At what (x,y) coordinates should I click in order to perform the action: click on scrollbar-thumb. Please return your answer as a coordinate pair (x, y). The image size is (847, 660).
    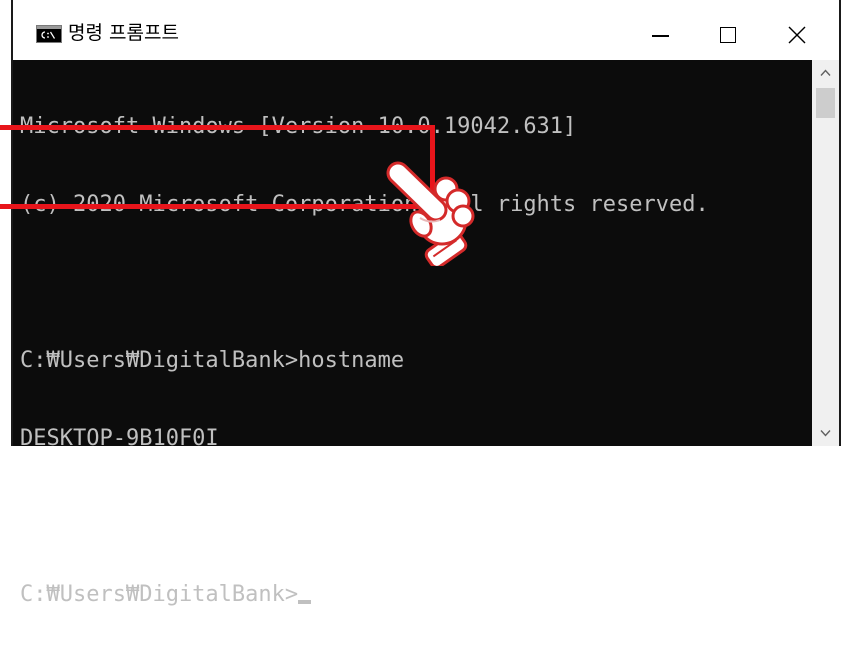
    Looking at the image, I should click on (825, 103).